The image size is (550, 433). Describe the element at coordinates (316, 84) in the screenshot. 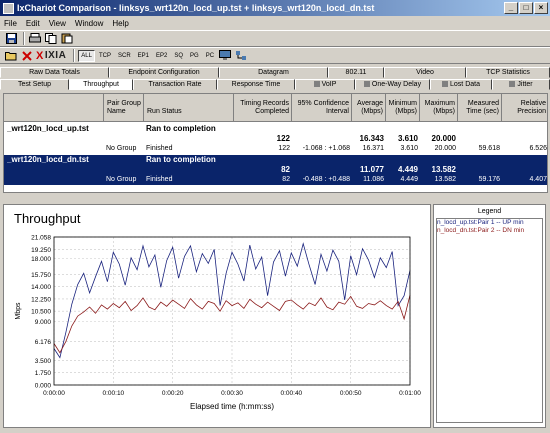

I see `voip-icon` at that location.